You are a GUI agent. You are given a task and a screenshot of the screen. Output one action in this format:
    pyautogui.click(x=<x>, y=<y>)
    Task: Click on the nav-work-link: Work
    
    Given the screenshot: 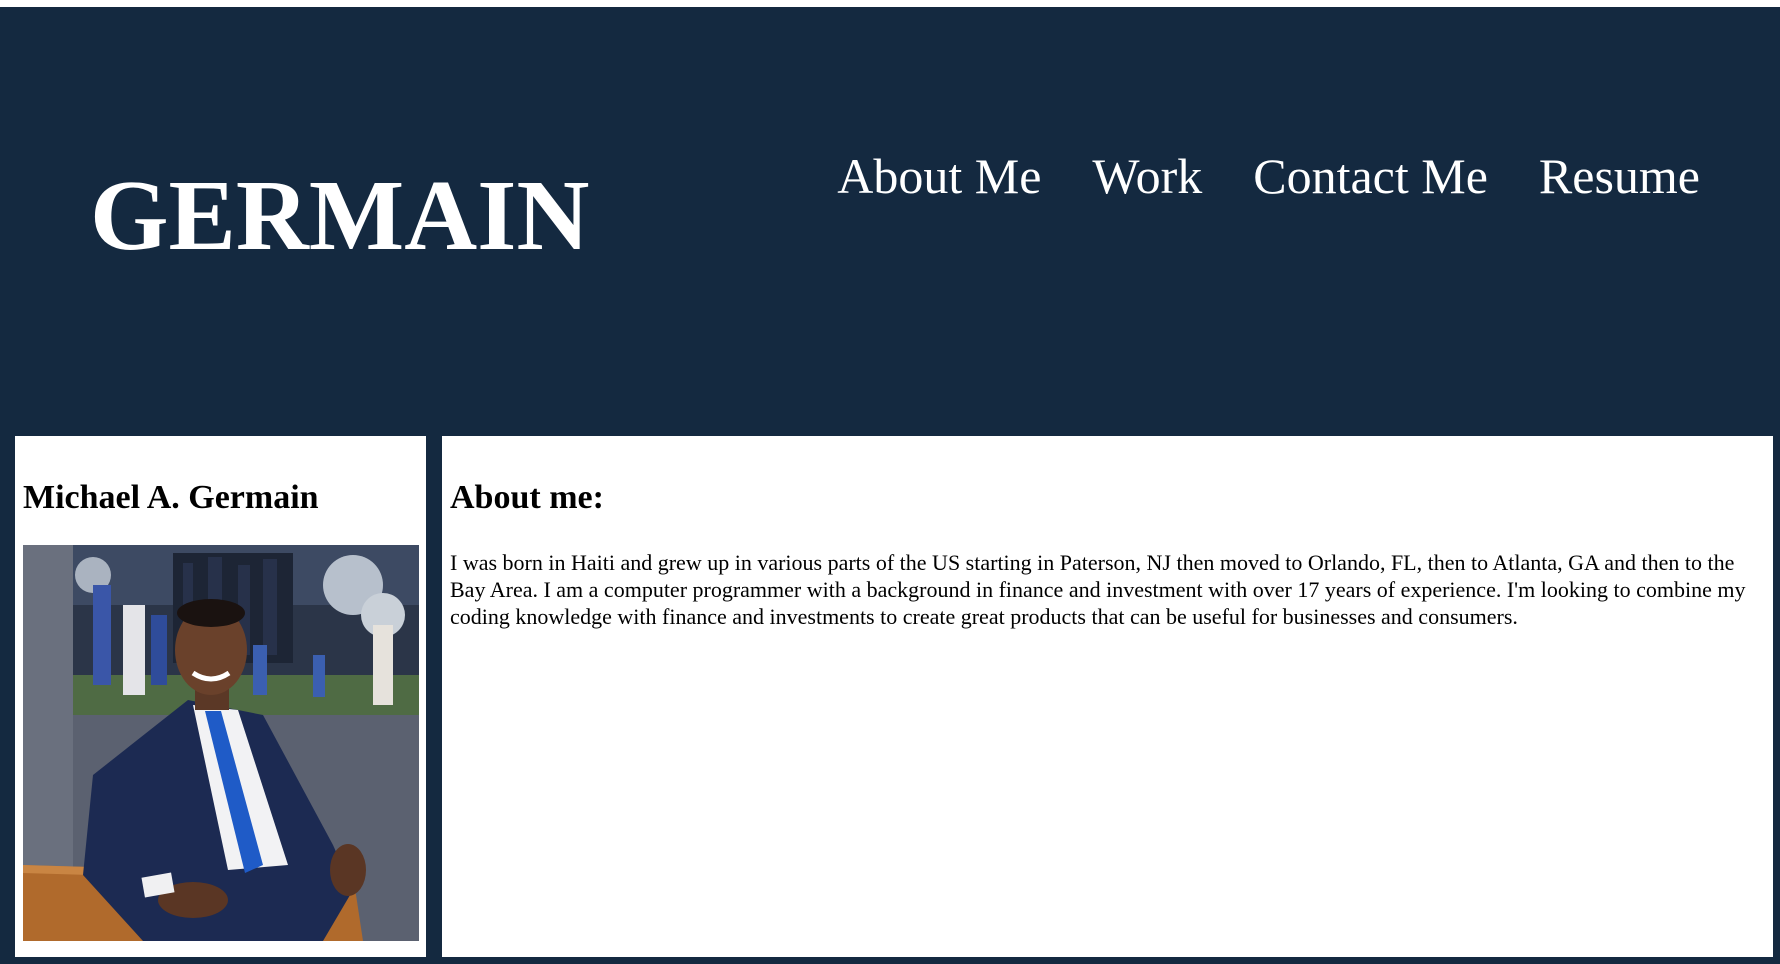 What is the action you would take?
    pyautogui.click(x=1147, y=176)
    